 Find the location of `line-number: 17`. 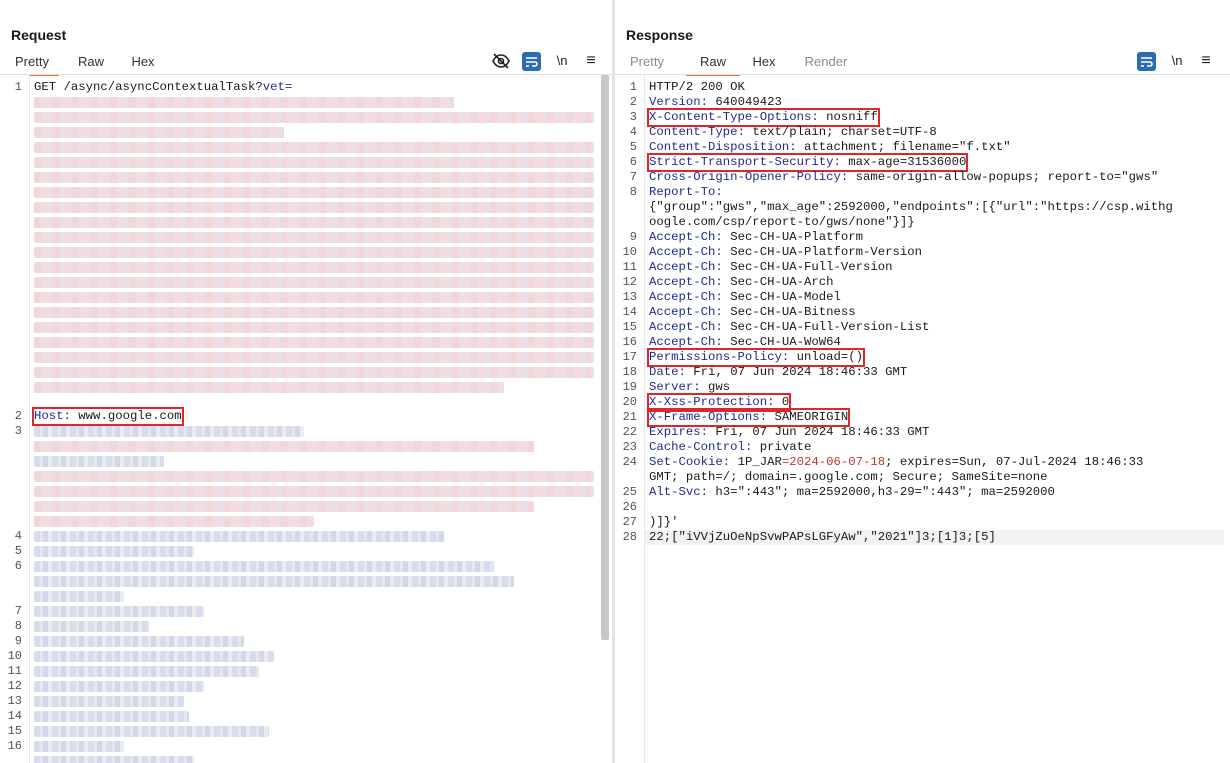

line-number: 17 is located at coordinates (629, 357).